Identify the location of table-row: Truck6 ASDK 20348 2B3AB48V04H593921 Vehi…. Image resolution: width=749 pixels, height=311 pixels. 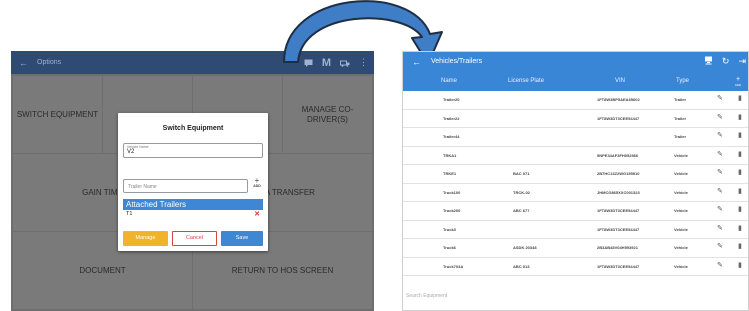
(575, 248).